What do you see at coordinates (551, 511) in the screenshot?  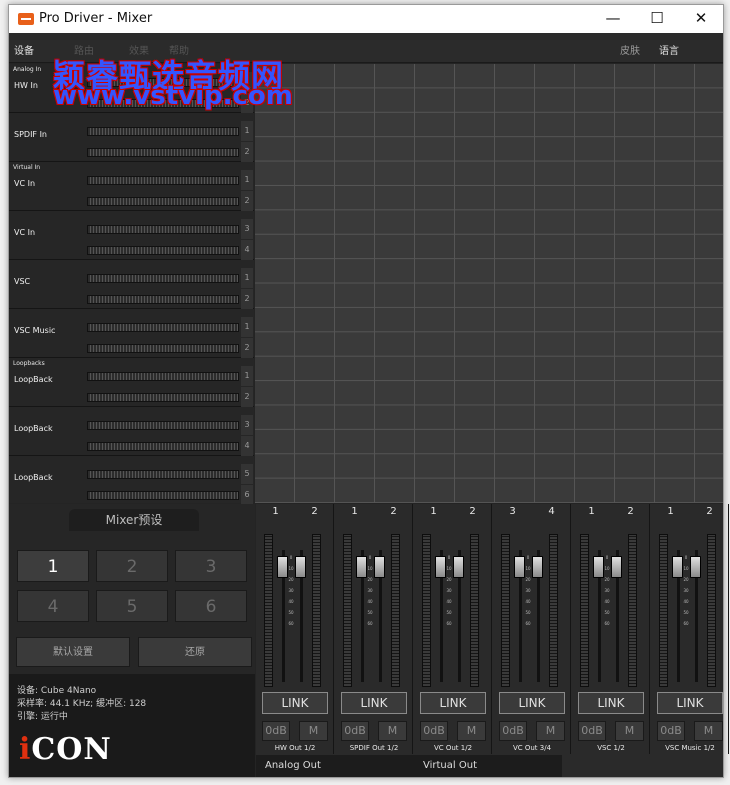 I see `channel-number: 4` at bounding box center [551, 511].